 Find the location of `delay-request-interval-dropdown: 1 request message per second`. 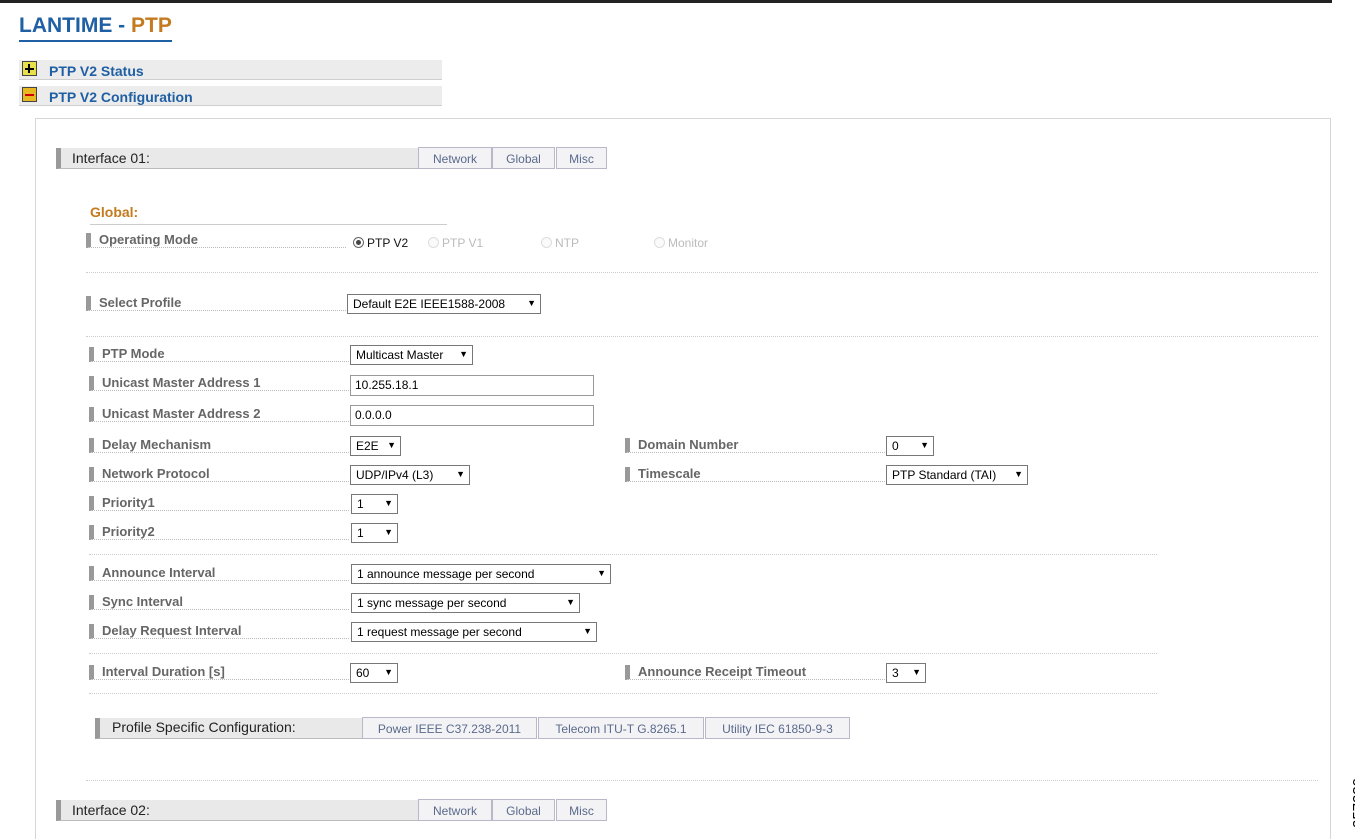

delay-request-interval-dropdown: 1 request message per second is located at coordinates (474, 632).